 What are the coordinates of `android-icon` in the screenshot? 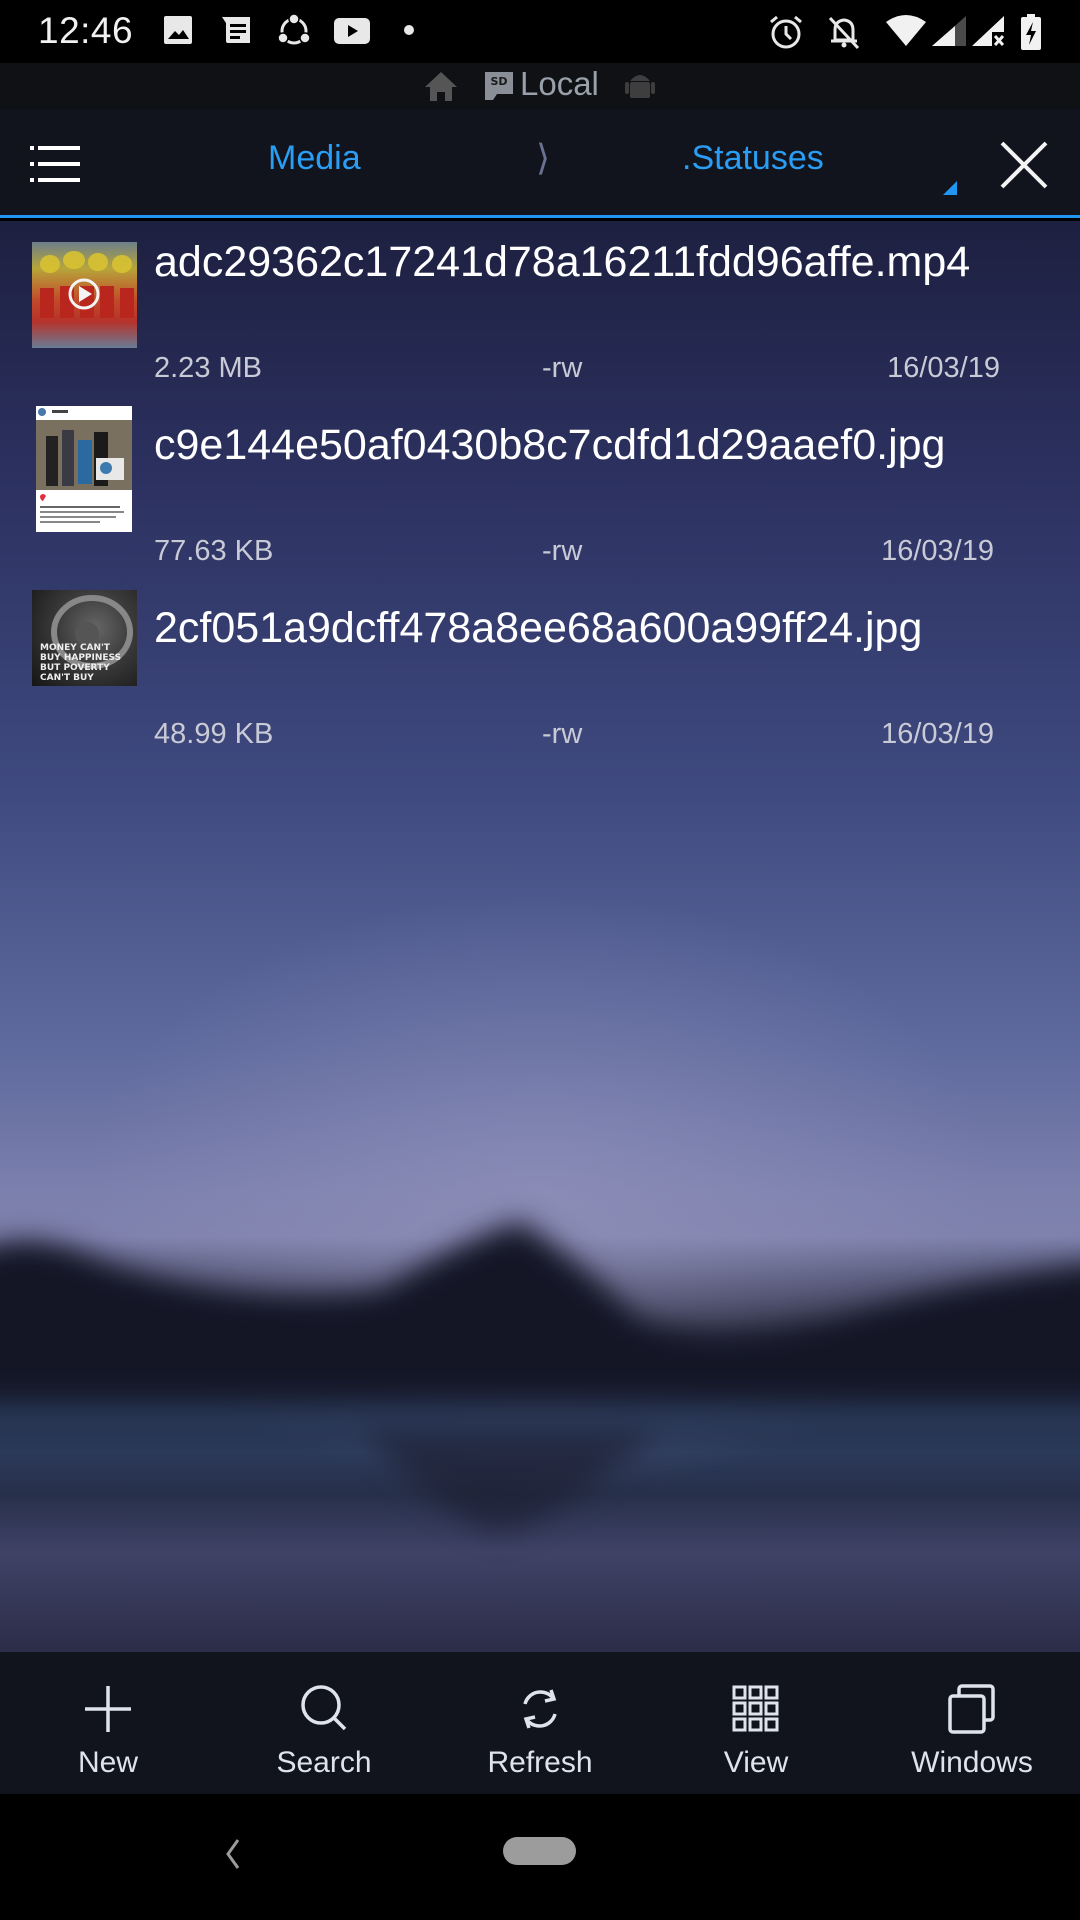 It's located at (640, 85).